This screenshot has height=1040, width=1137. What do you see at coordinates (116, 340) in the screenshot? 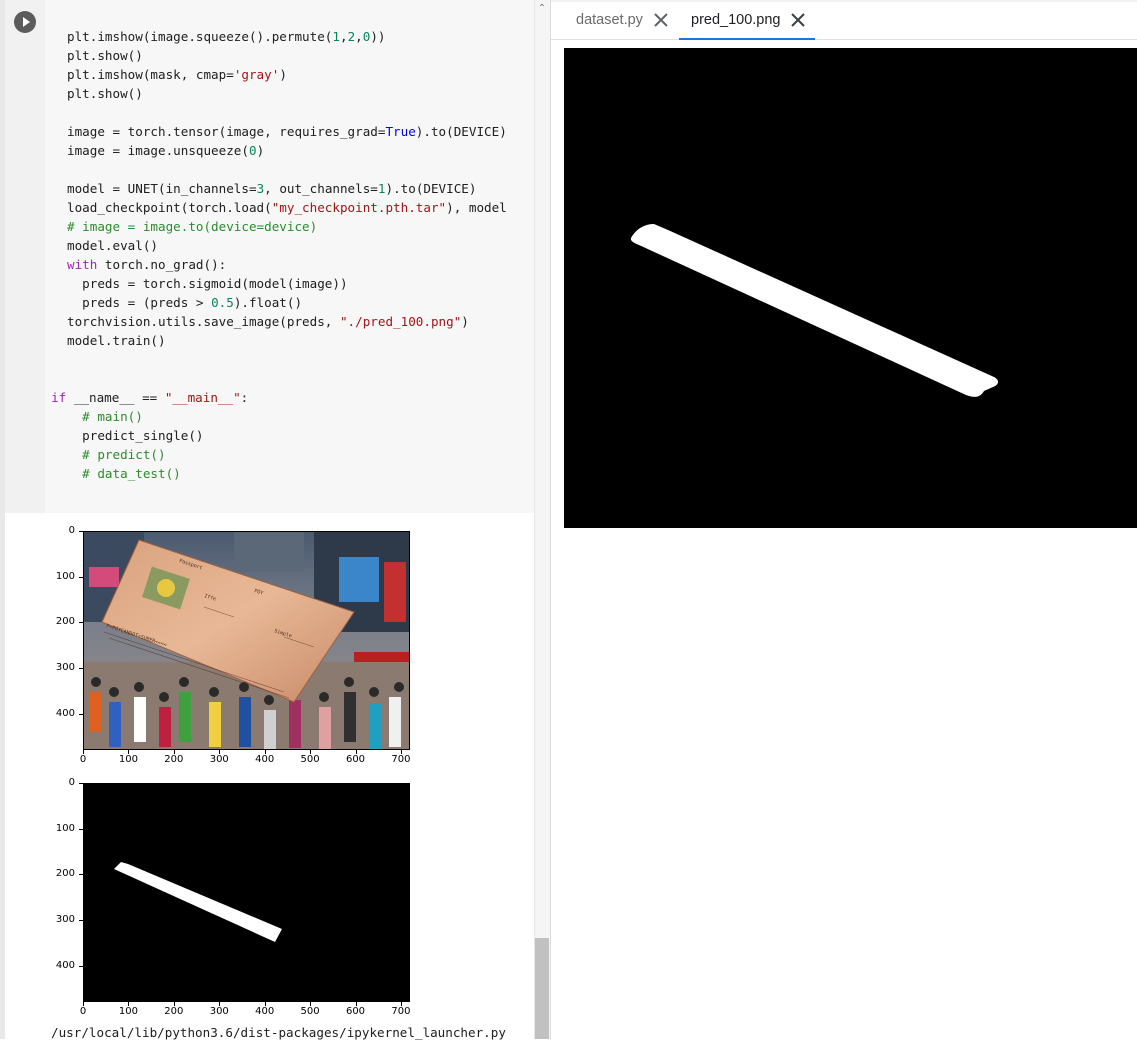
I see `code-line: model.train()` at bounding box center [116, 340].